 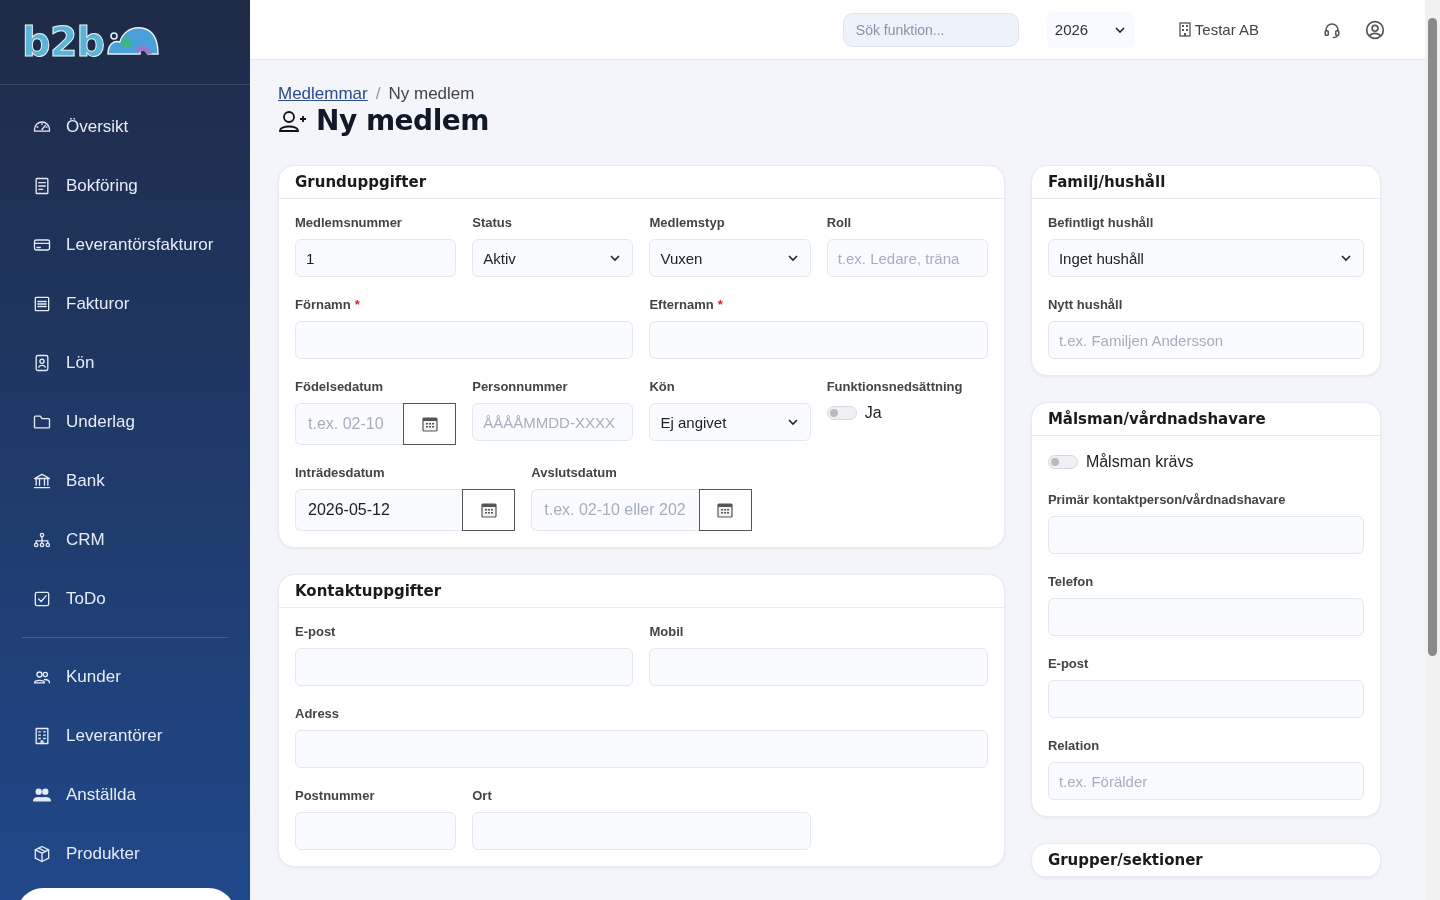 I want to click on nav-item: Bokföring, so click(x=125, y=185).